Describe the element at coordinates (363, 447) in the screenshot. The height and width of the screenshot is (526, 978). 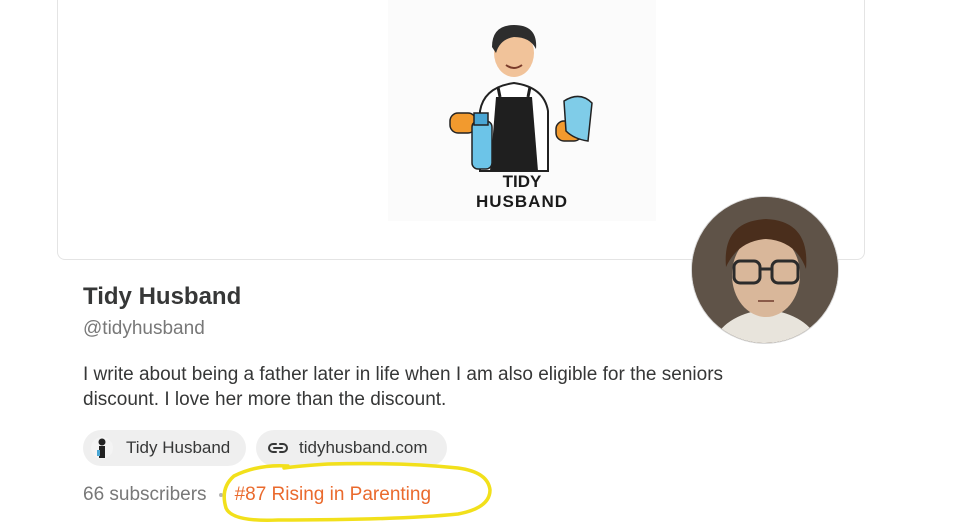
I see `website-link-label: tidyhusband.com` at that location.